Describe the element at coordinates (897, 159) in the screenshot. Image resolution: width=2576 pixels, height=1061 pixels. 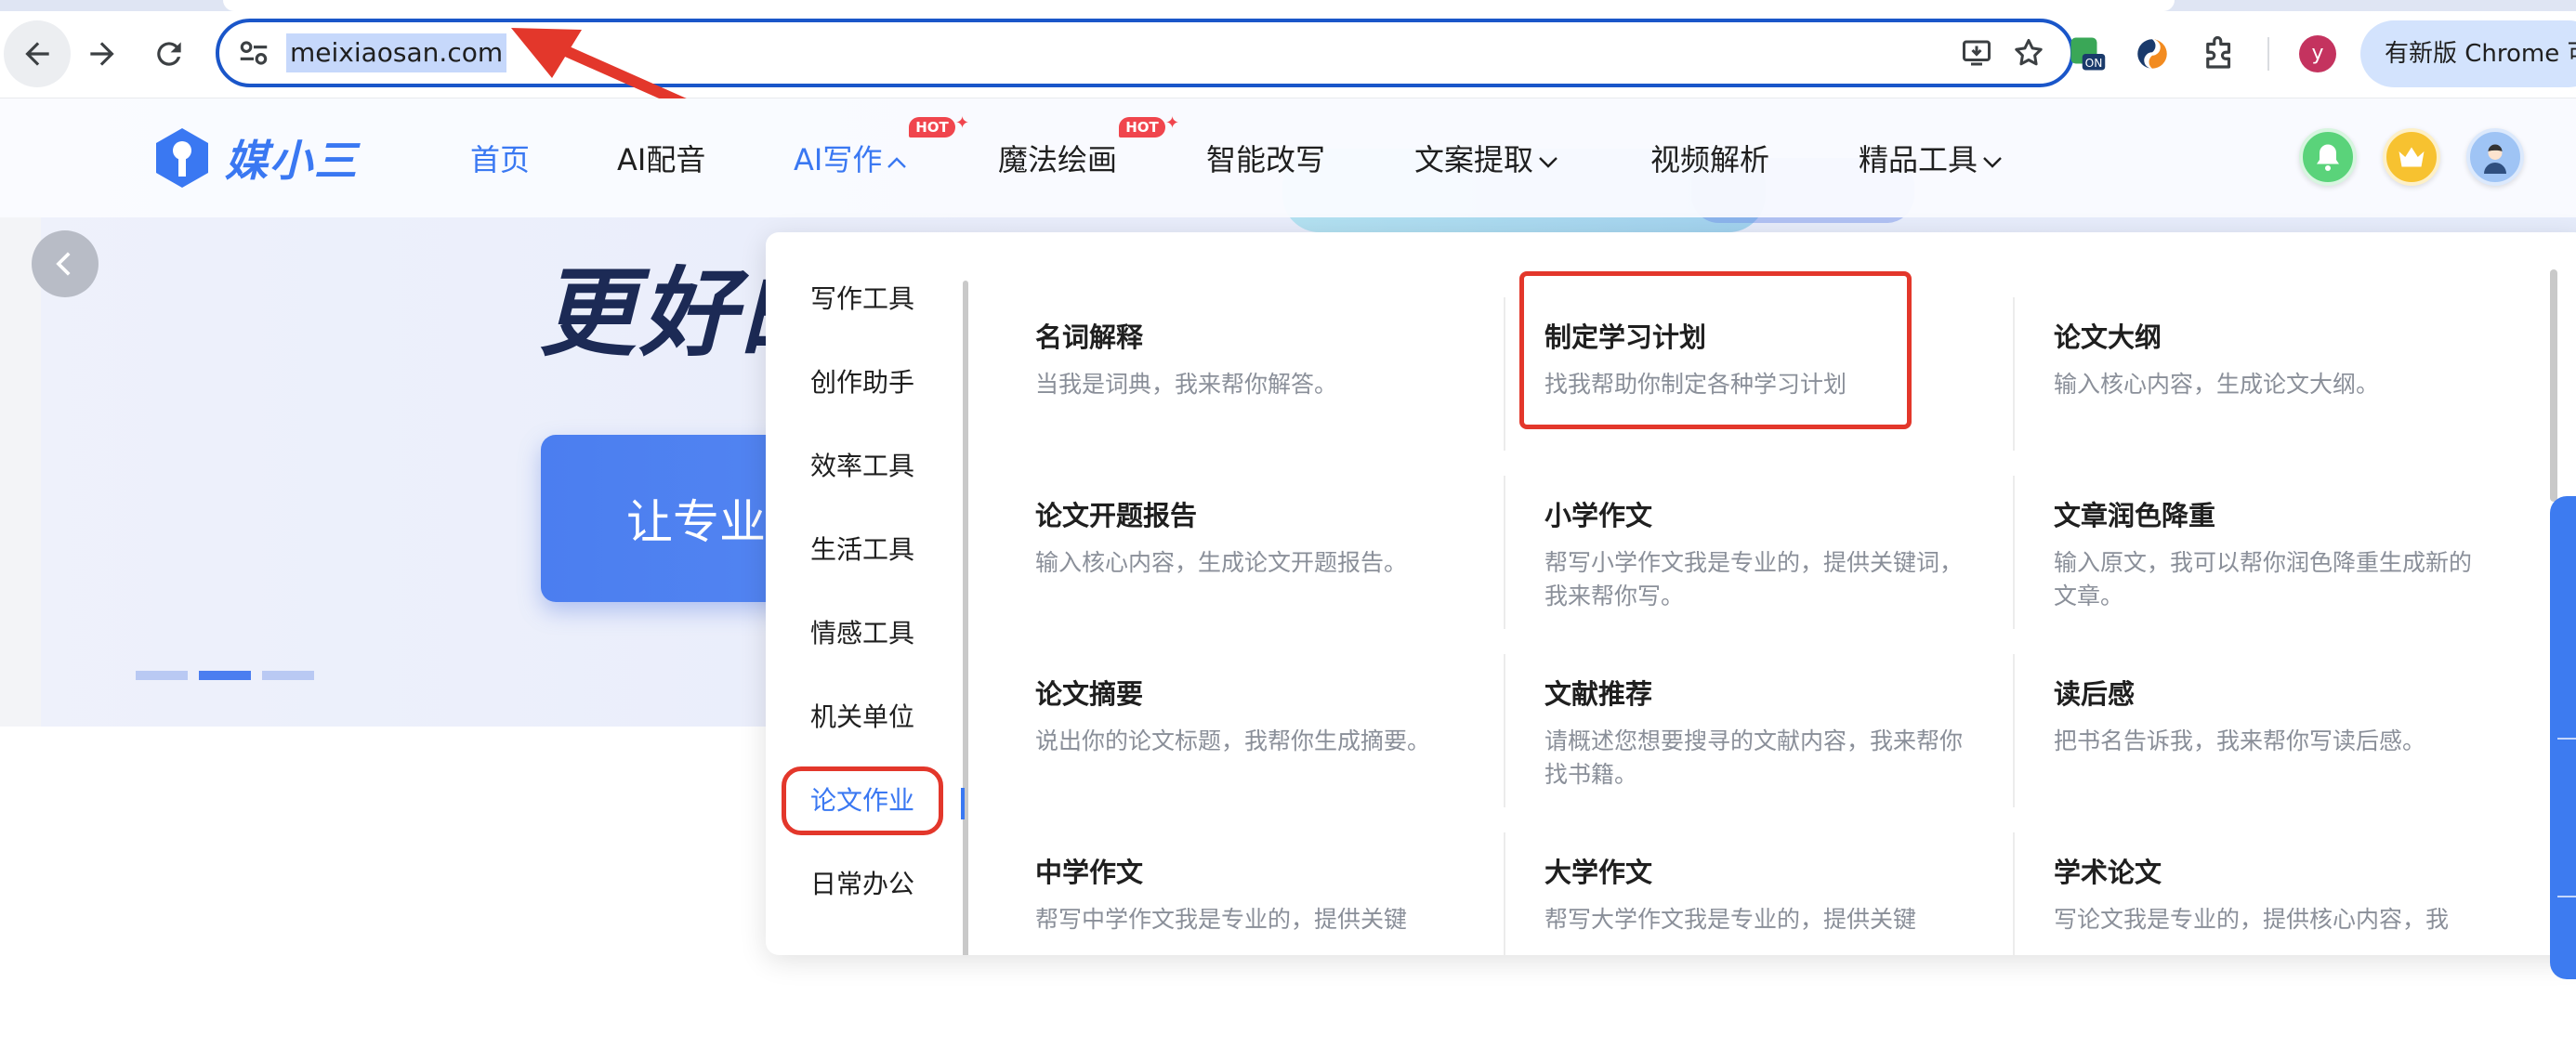
I see `chevron-up-icon` at that location.